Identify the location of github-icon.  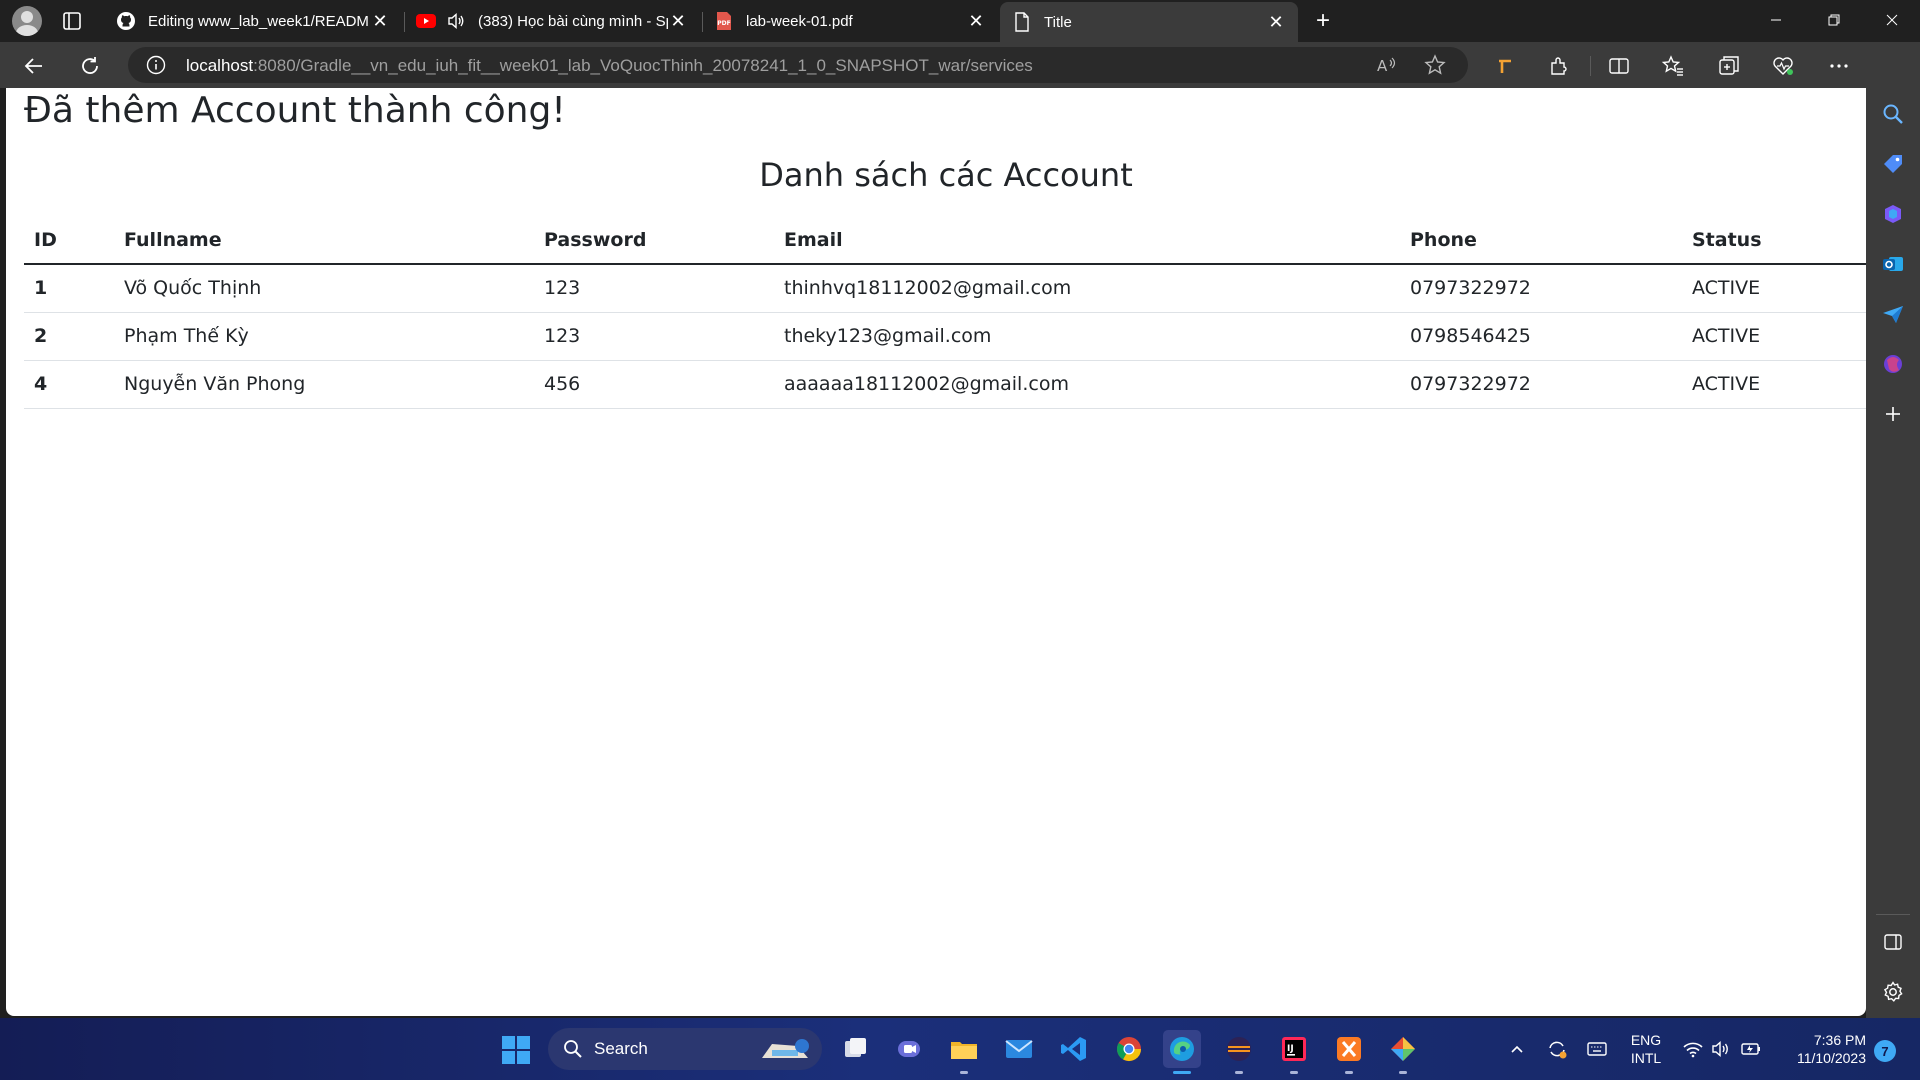
(126, 21).